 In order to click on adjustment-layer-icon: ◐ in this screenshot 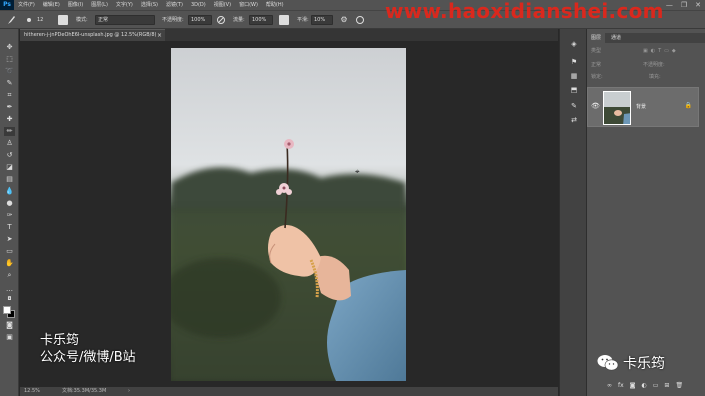, I will do `click(644, 385)`.